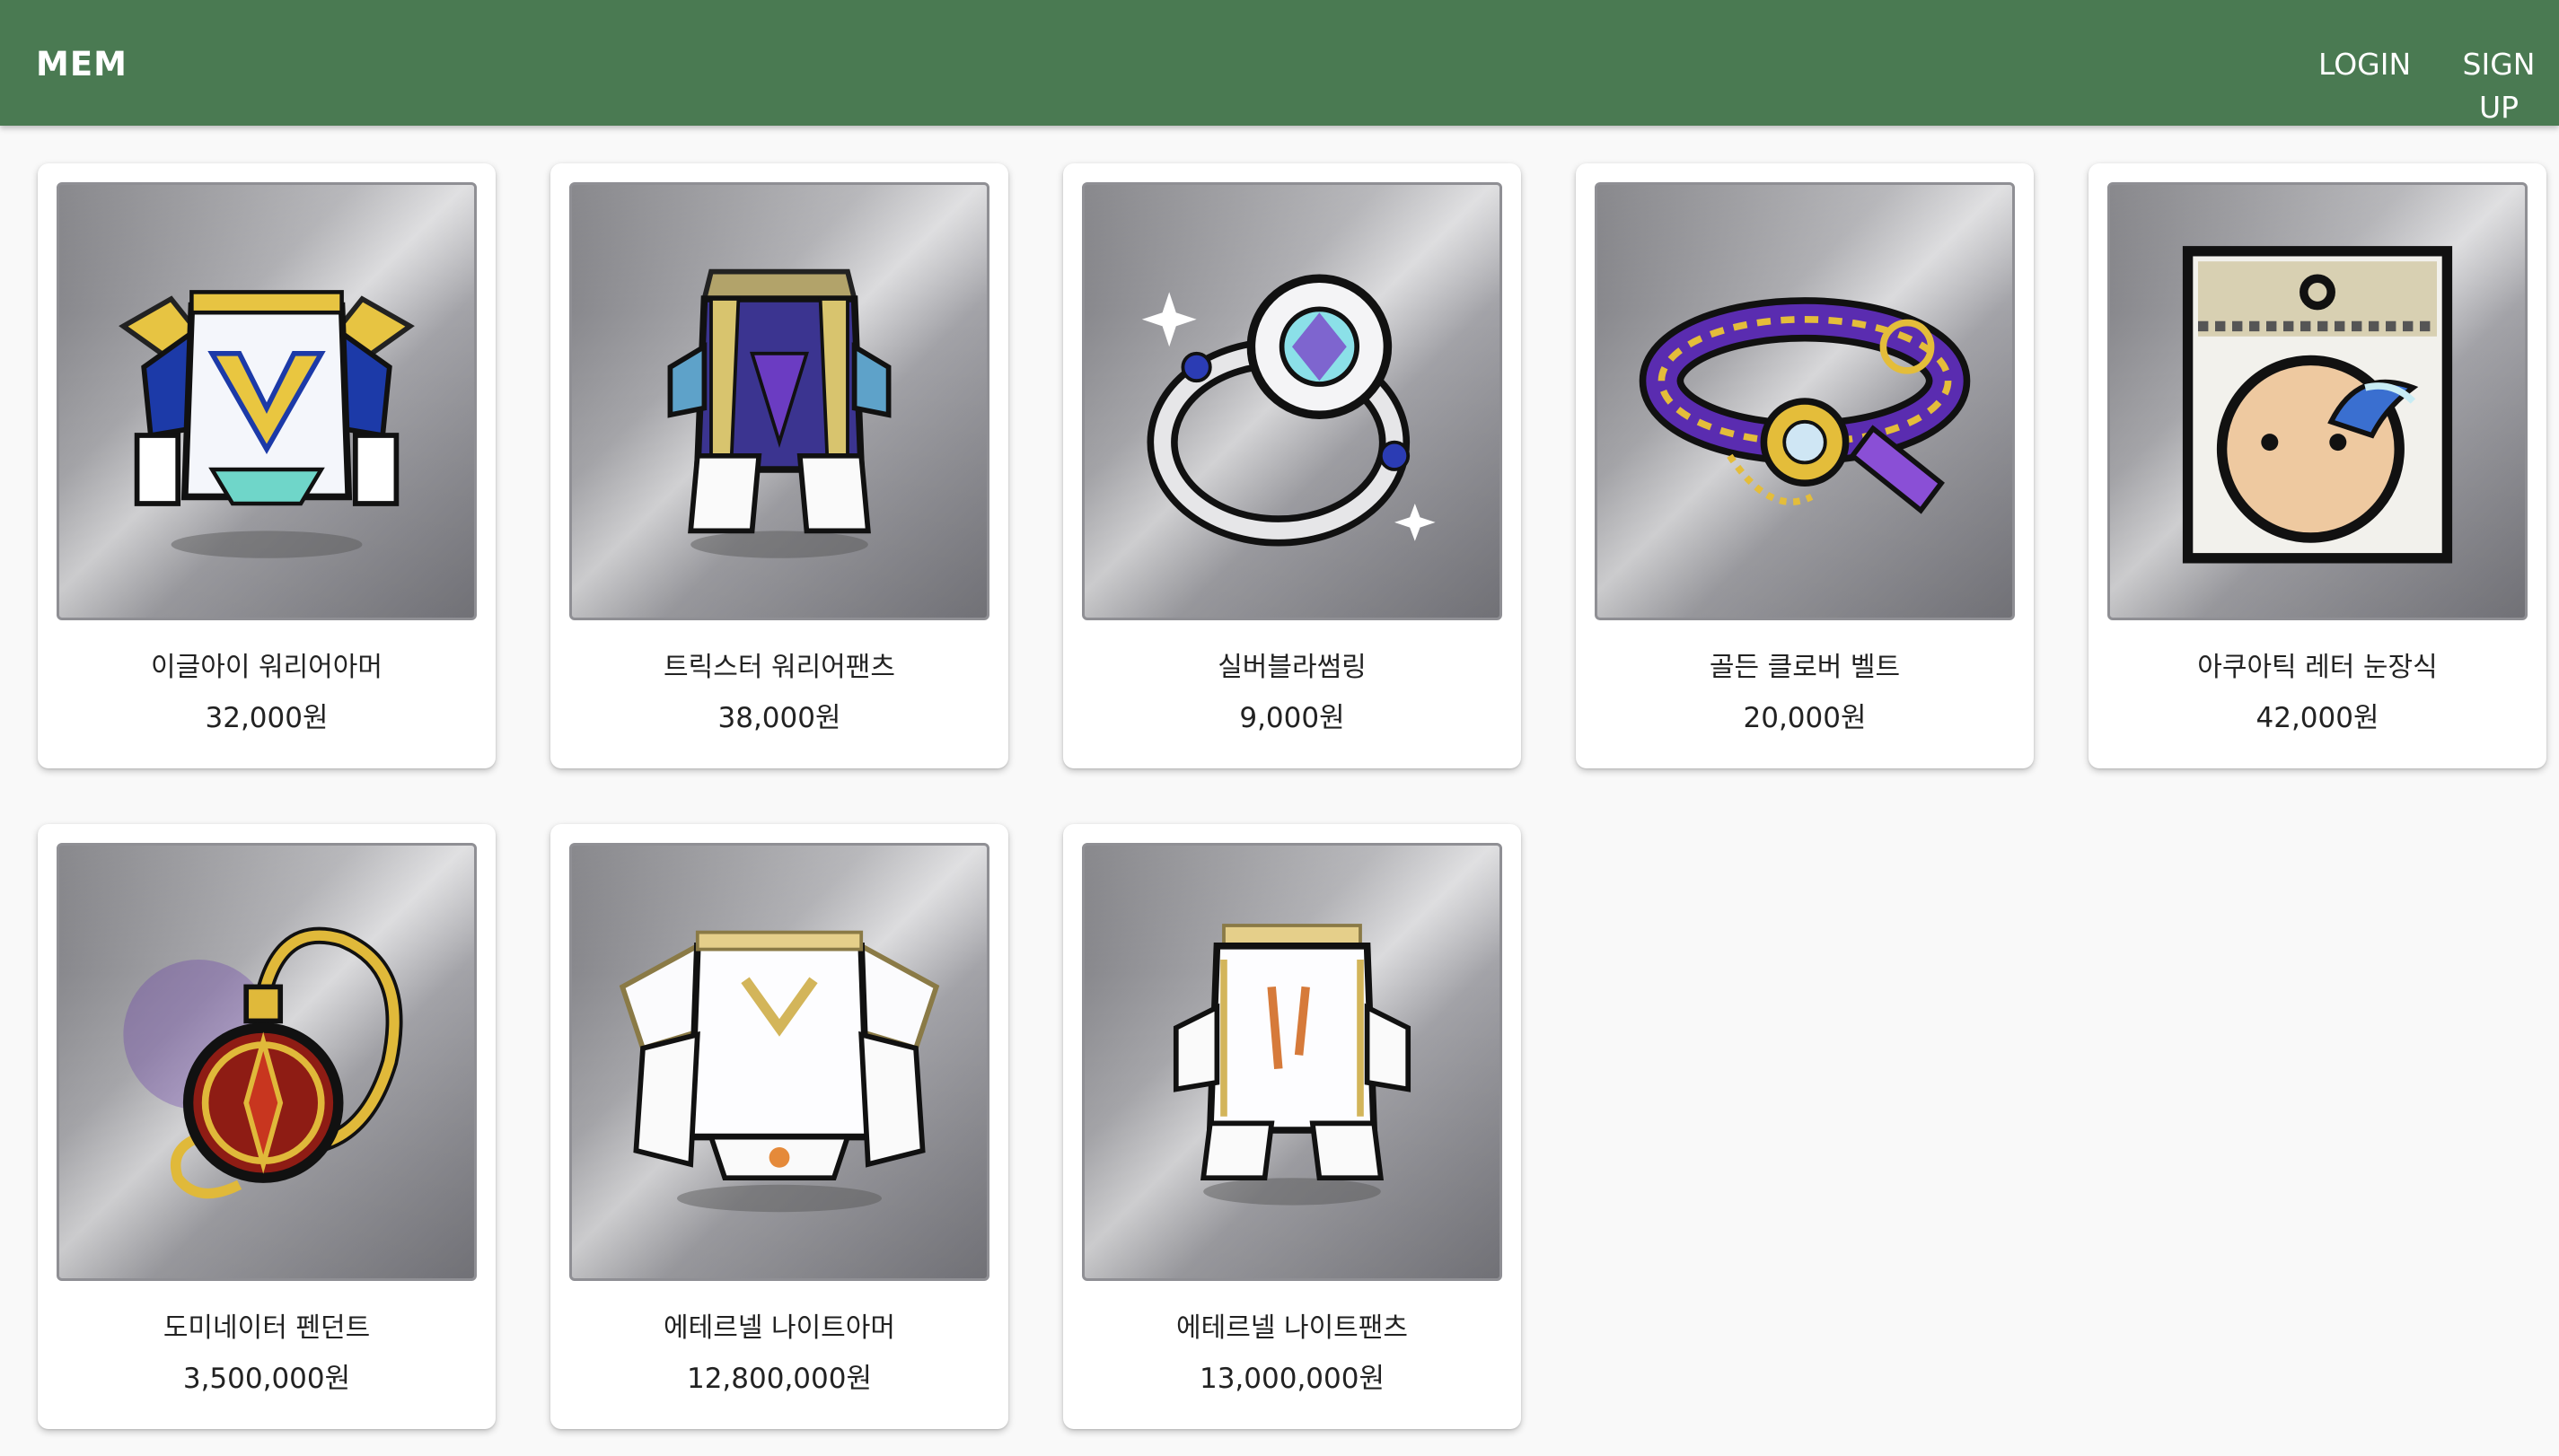 The image size is (2559, 1456). Describe the element at coordinates (263, 1062) in the screenshot. I see `pendant-icon` at that location.